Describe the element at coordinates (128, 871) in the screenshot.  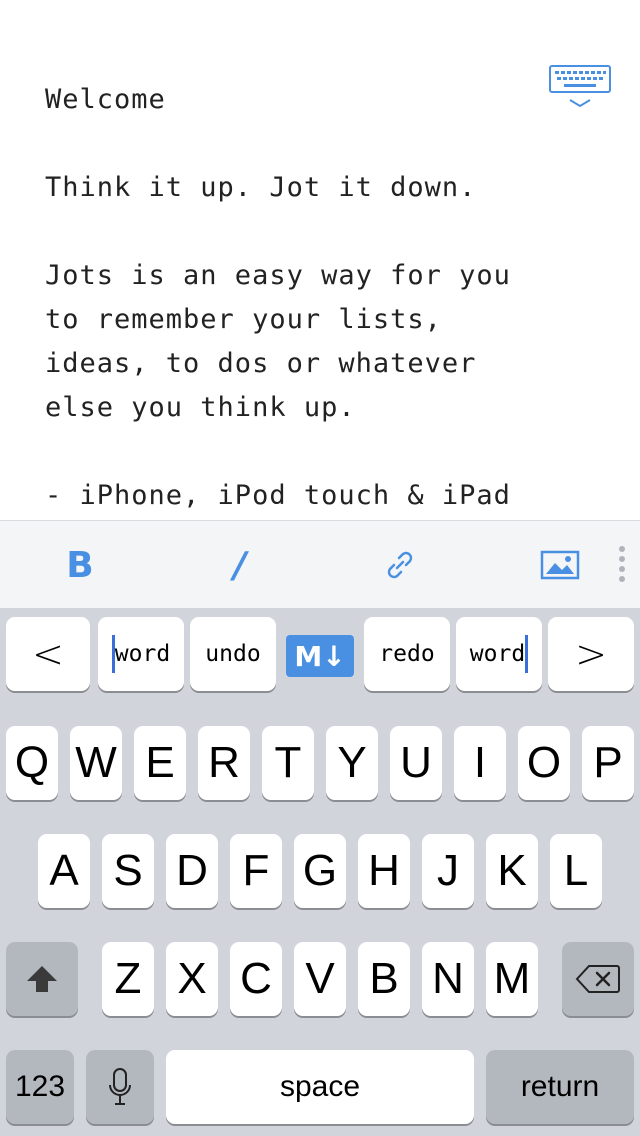
I see `key-s: S` at that location.